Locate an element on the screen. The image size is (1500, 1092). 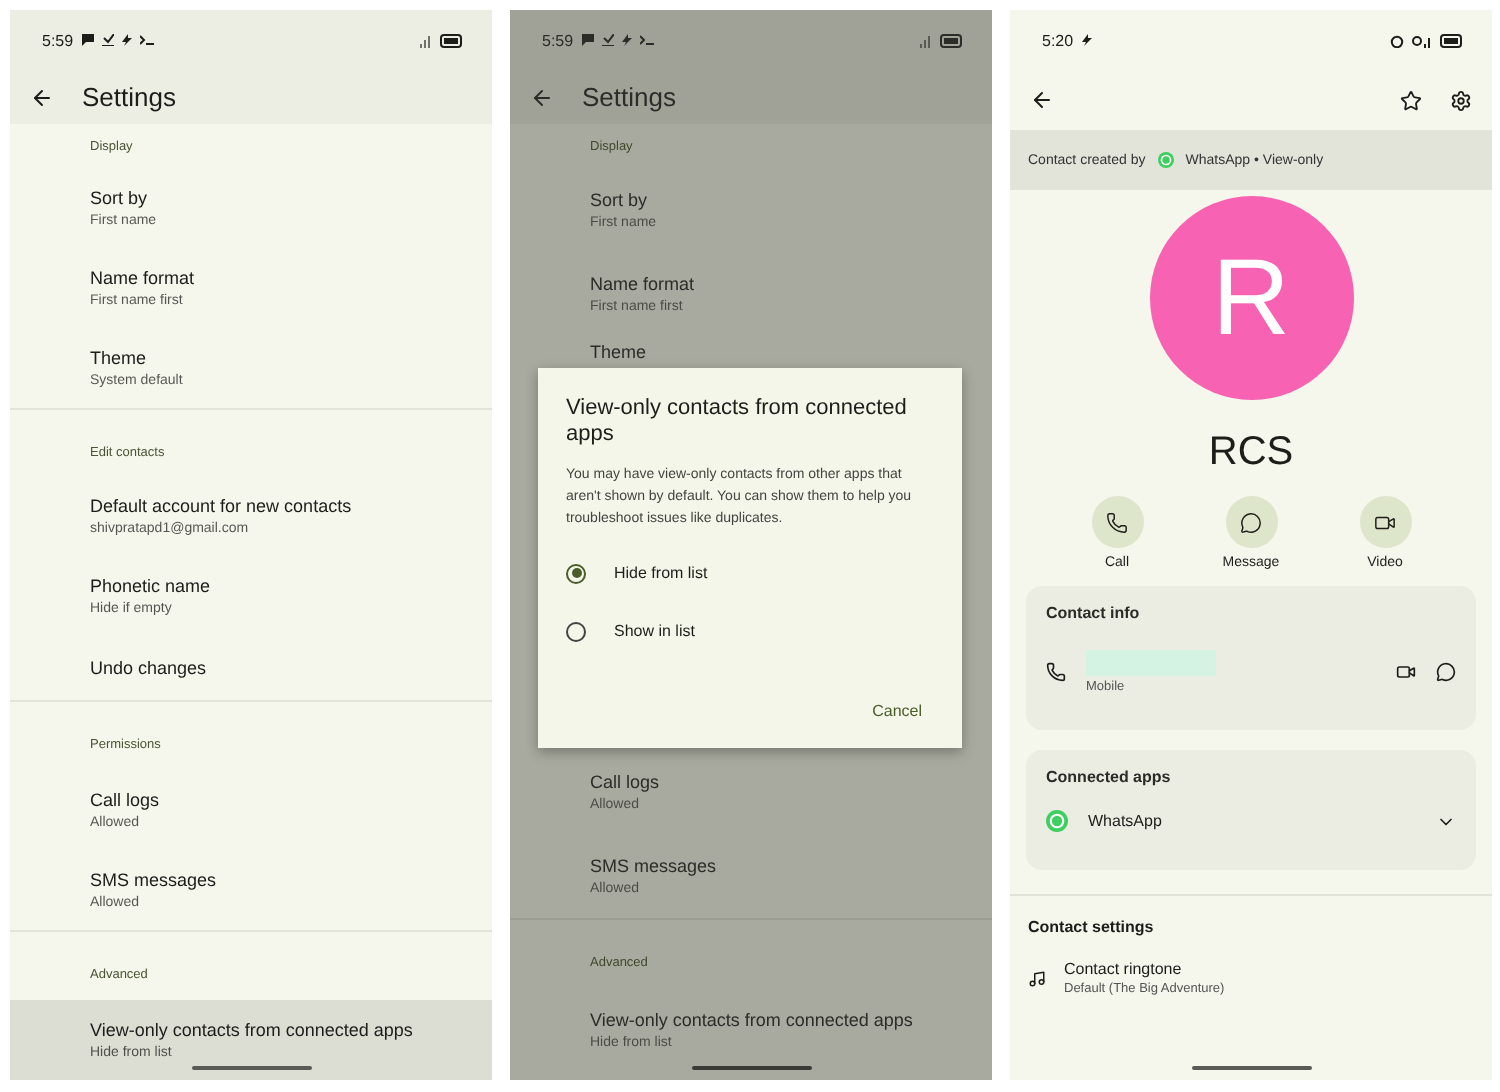
setting-title: Contact ringtone is located at coordinates (1269, 969).